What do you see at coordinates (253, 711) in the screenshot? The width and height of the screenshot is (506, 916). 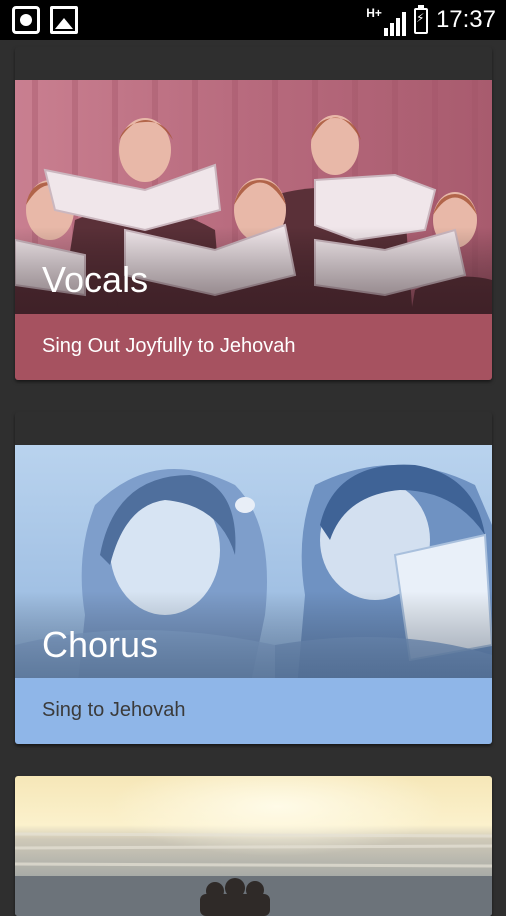 I see `card-subtitle-strip: Sing to Jehovah` at bounding box center [253, 711].